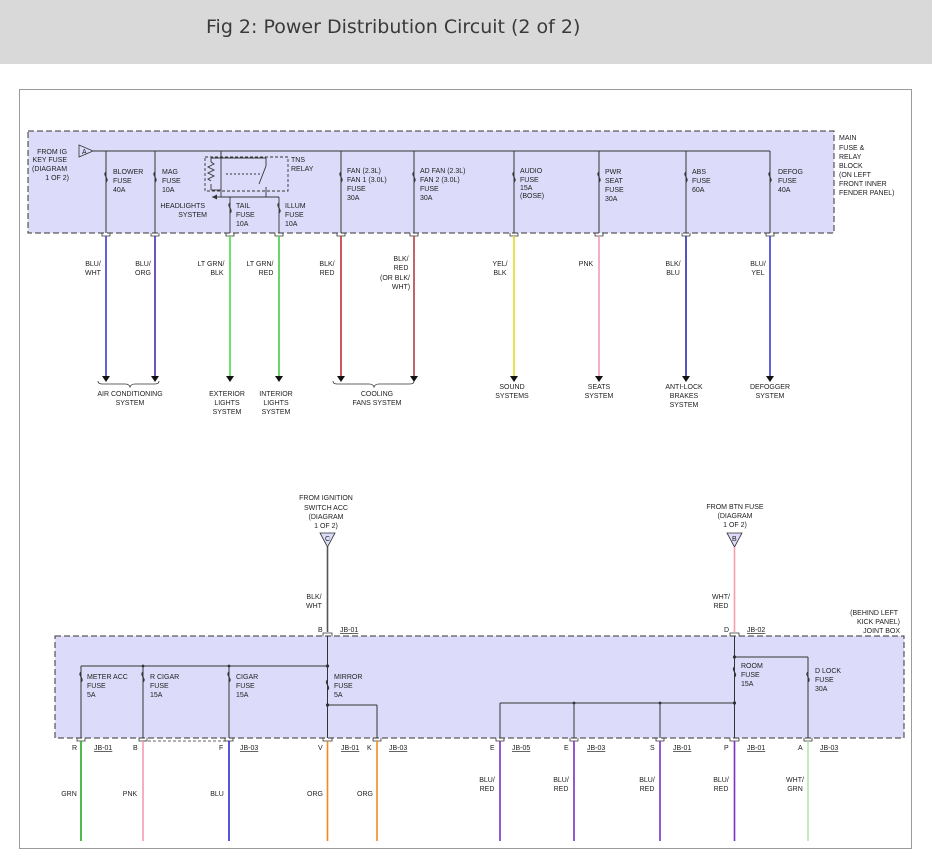 The width and height of the screenshot is (932, 849). Describe the element at coordinates (770, 392) in the screenshot. I see `defogger-system-label: DEFOGGER SYSTEM` at that location.